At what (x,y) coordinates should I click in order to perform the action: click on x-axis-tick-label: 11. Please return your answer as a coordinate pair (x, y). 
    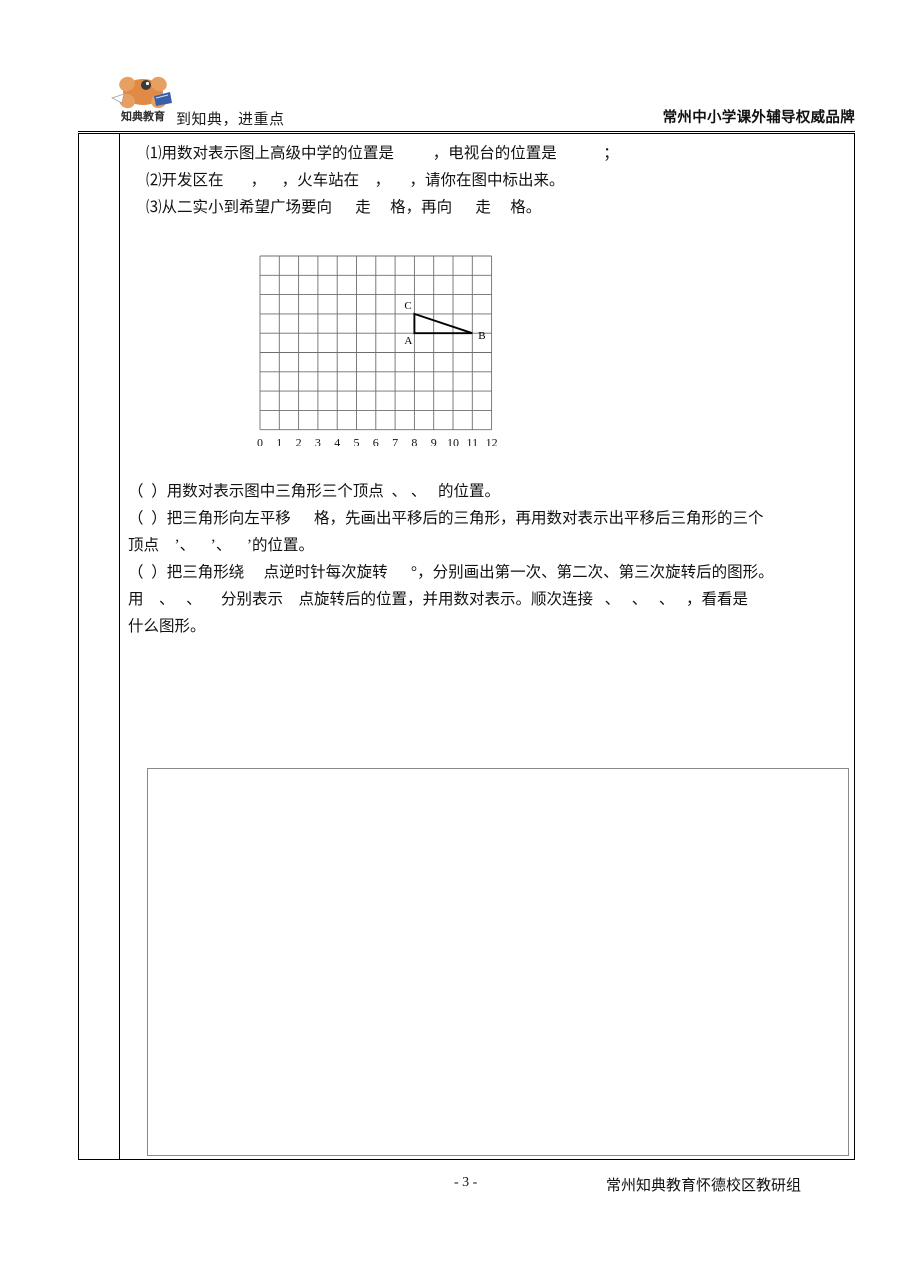
    Looking at the image, I should click on (473, 441).